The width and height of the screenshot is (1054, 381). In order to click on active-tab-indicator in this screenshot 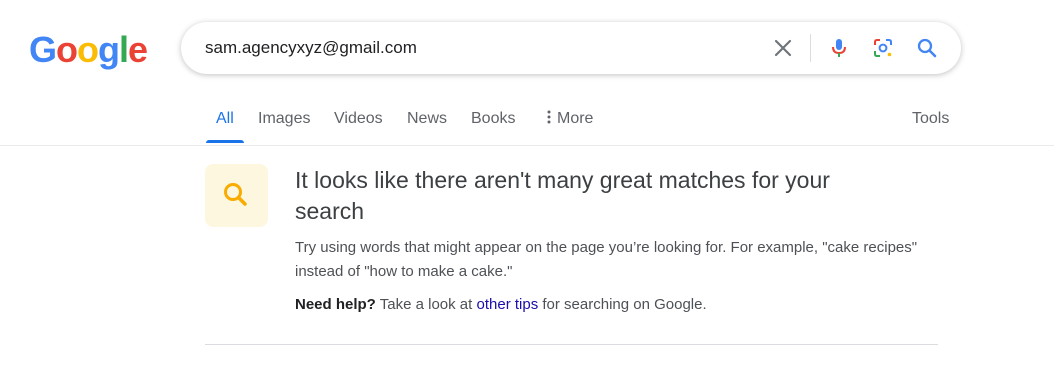, I will do `click(225, 141)`.